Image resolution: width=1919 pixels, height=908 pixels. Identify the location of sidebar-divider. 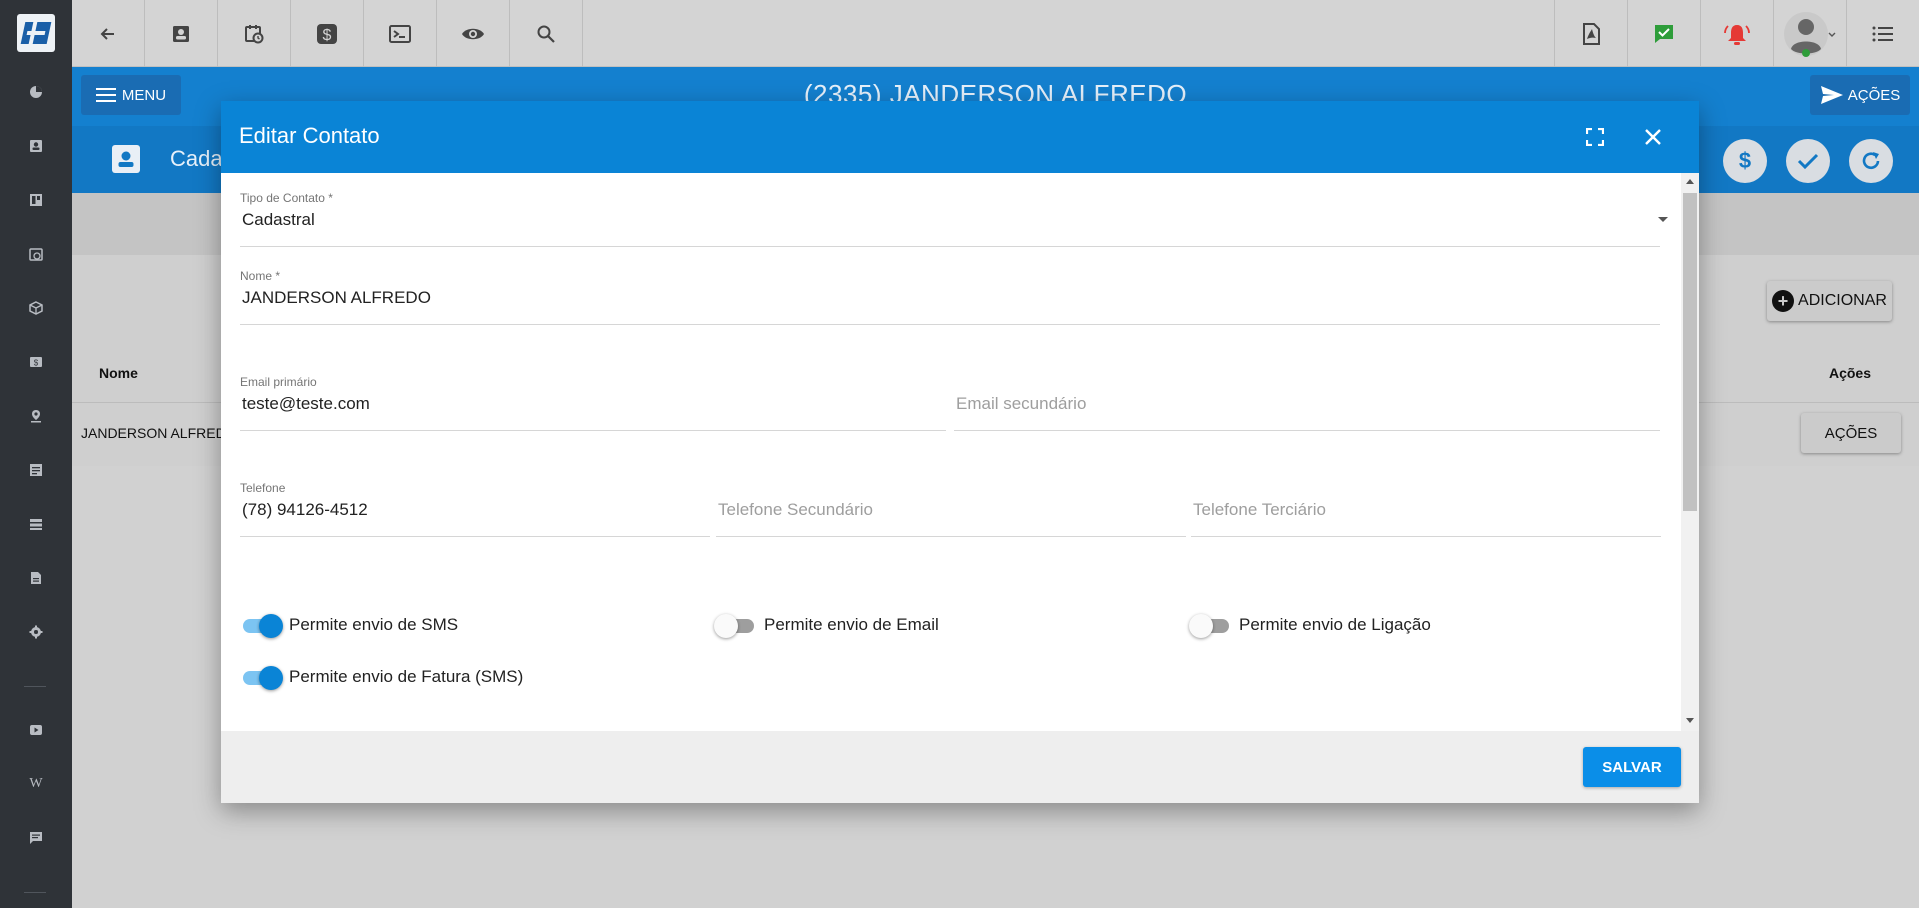
(35, 686).